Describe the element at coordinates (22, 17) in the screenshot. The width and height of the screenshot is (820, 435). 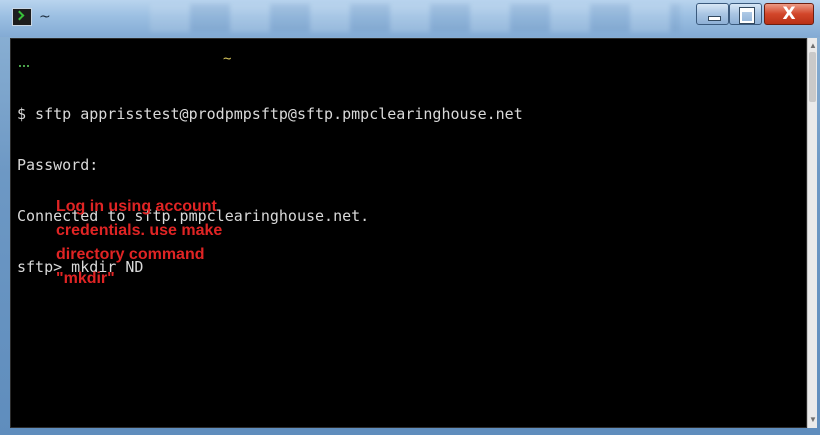
I see `terminal-app-icon` at that location.